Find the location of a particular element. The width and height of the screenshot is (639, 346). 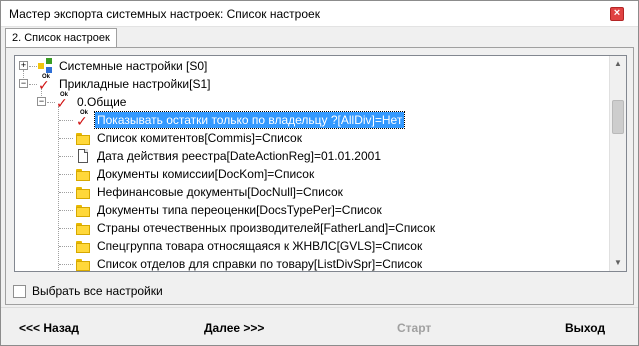

tree-node-doc-null: Нефинансовые документы[DocNull]=Список is located at coordinates (310, 192).